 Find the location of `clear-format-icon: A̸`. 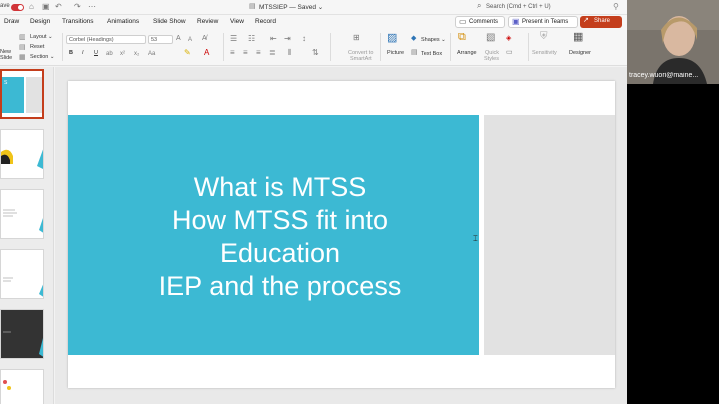

clear-format-icon: A̸ is located at coordinates (204, 39).